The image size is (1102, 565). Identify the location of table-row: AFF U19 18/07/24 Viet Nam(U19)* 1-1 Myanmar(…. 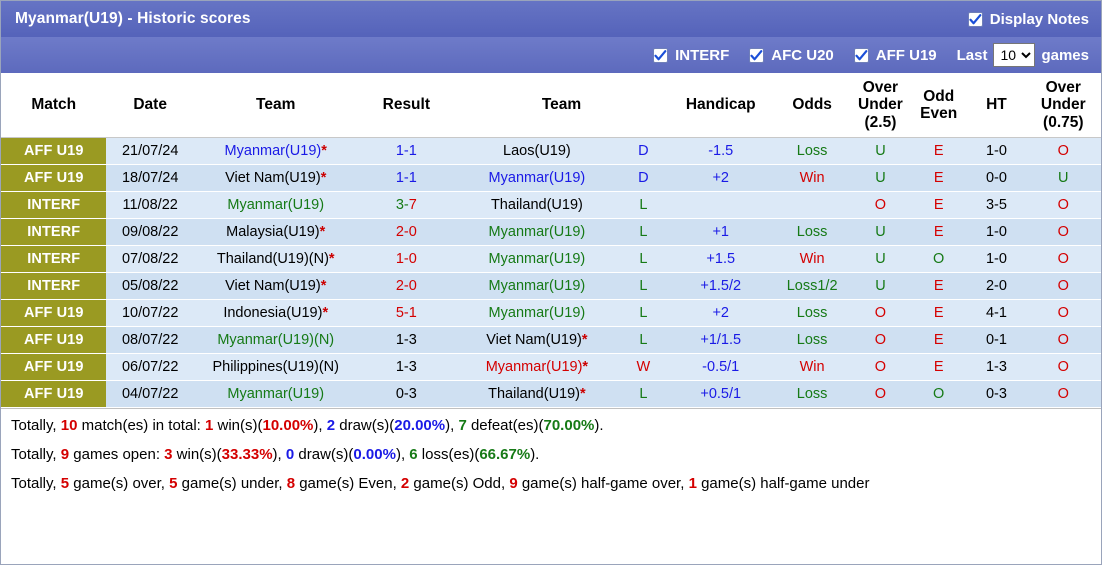
(551, 178).